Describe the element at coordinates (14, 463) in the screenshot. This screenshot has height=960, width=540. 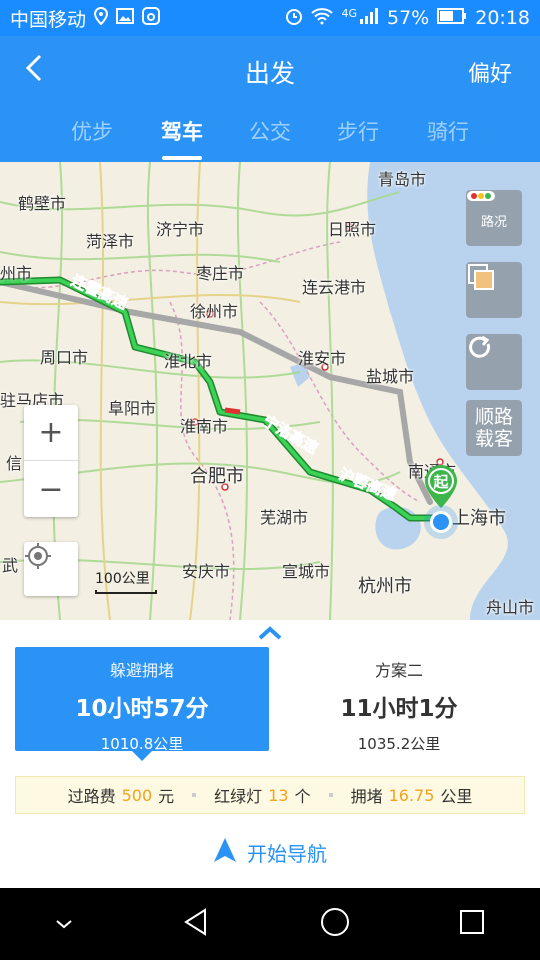
I see `city-label: 信` at that location.